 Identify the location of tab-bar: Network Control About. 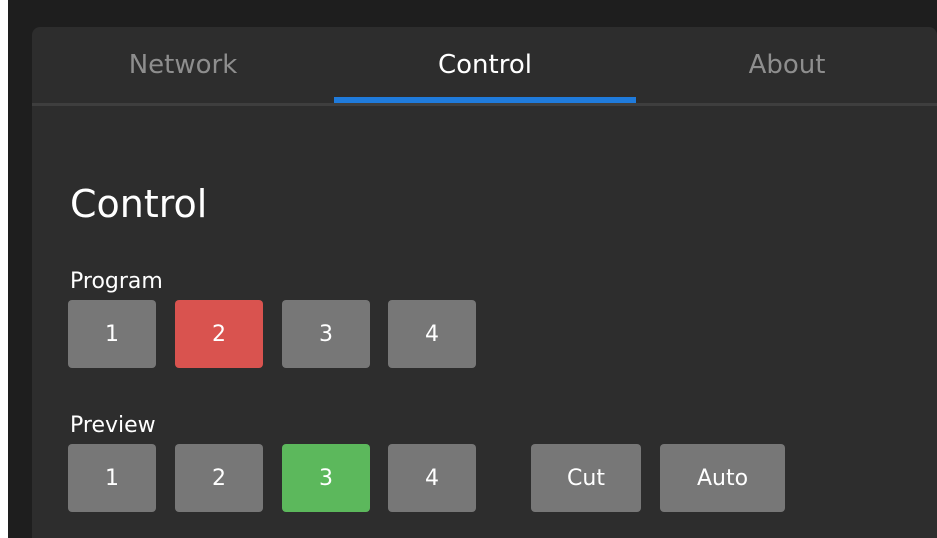
(484, 66).